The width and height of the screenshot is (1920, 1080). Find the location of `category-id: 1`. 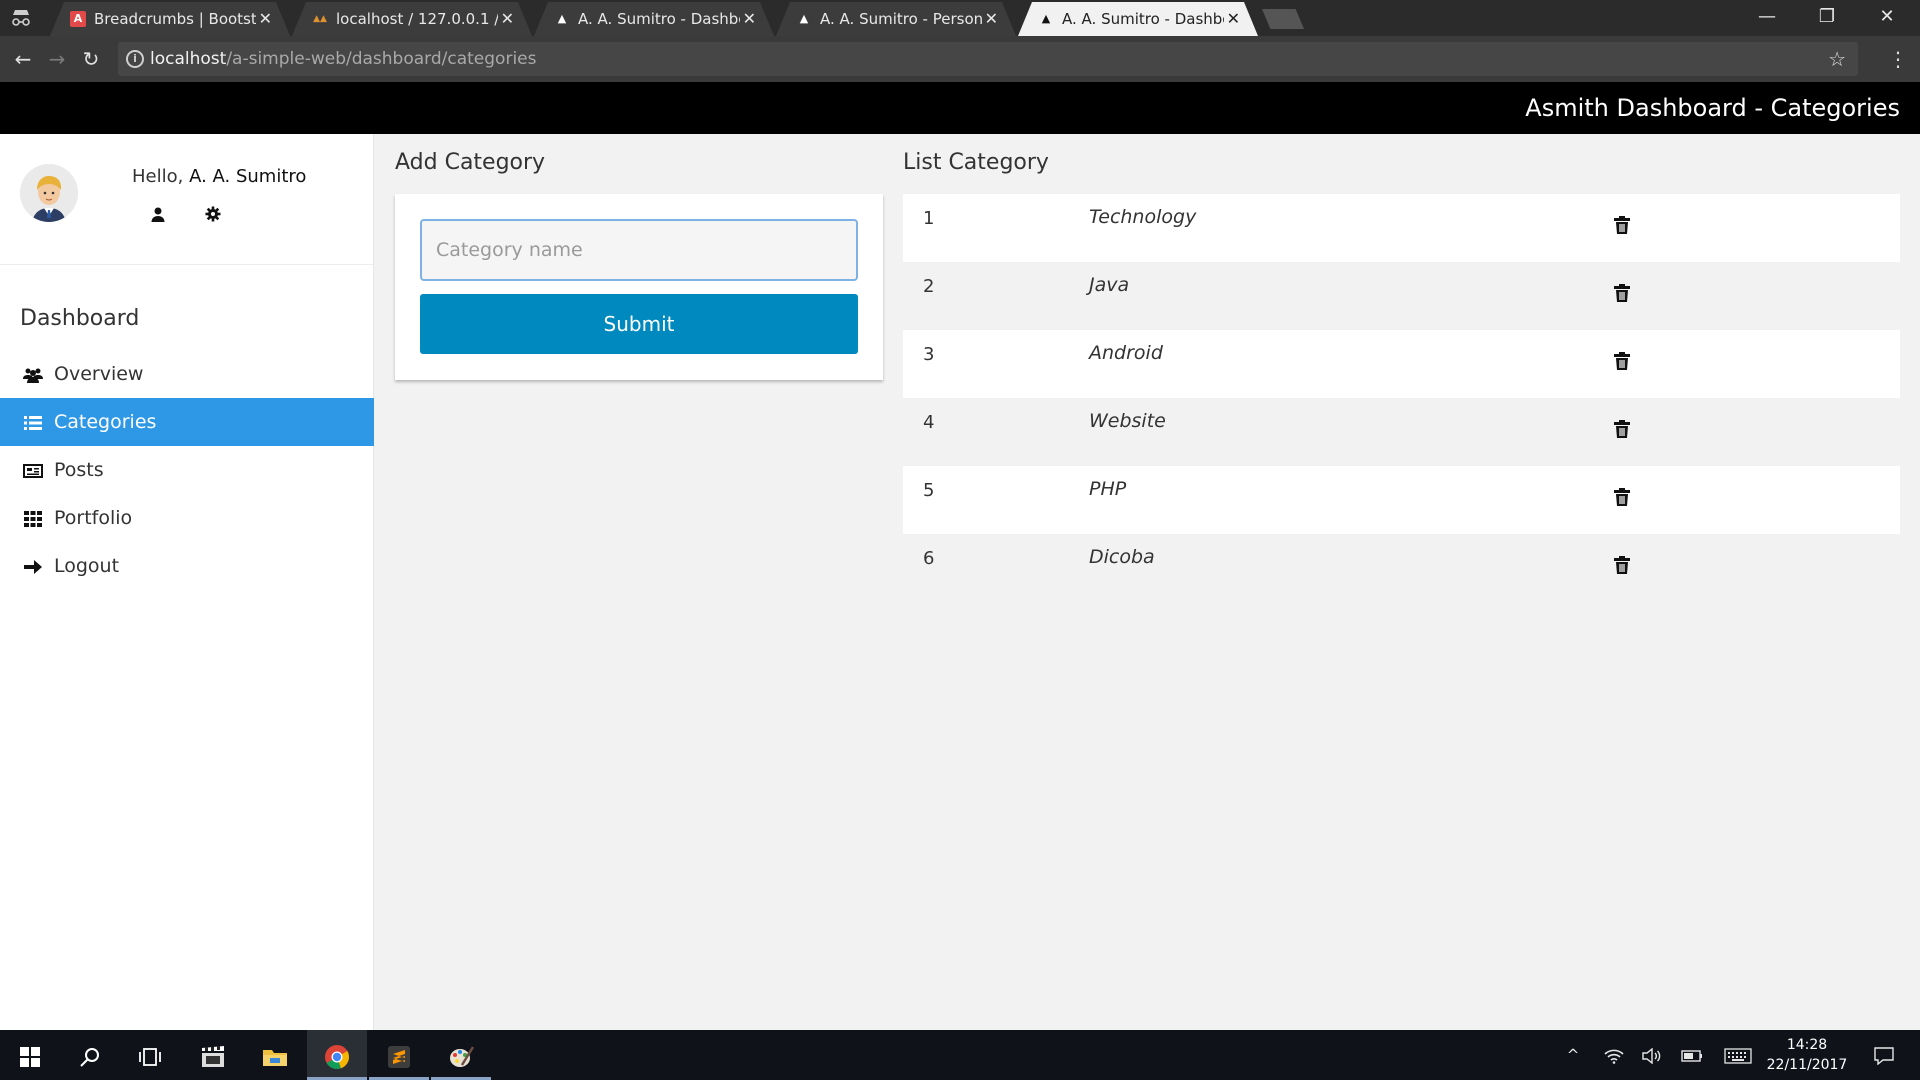

category-id: 1 is located at coordinates (929, 218).